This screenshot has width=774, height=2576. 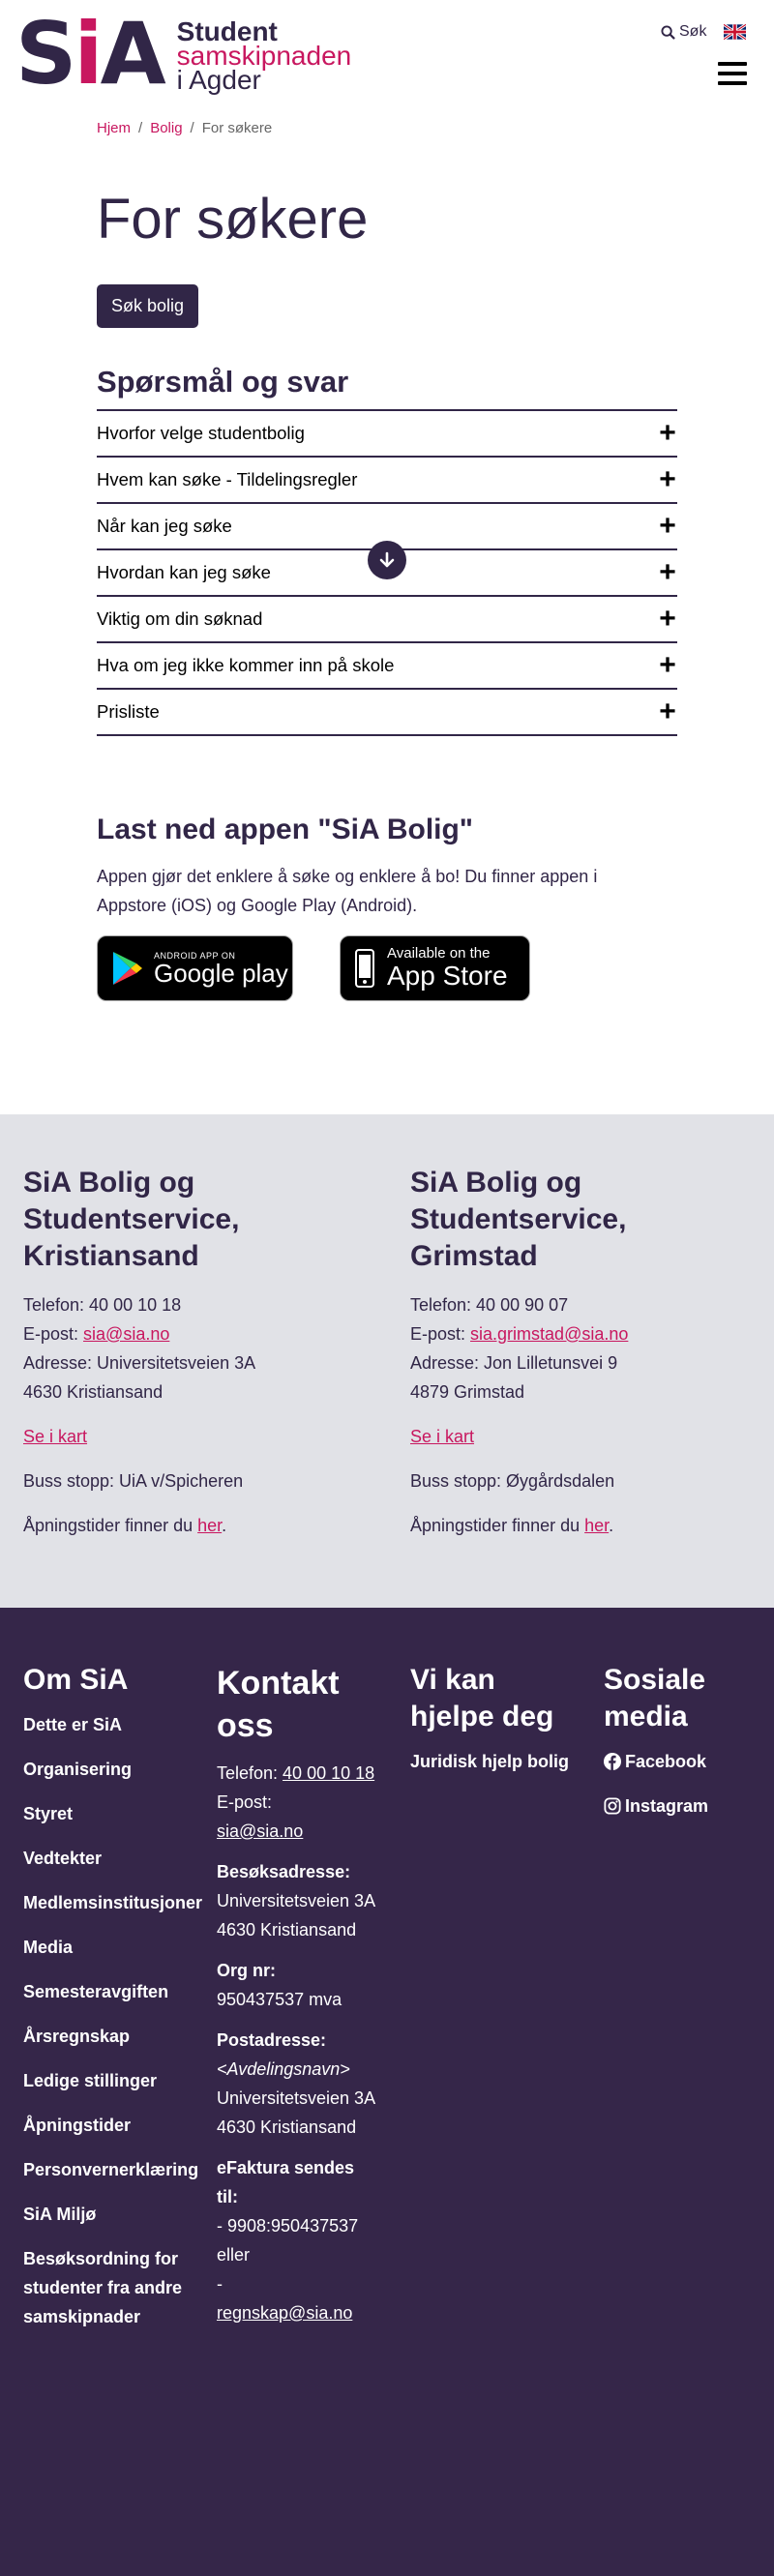 What do you see at coordinates (133, 1481) in the screenshot?
I see `office-bus-stop: Buss stopp: UiA v/Spicheren` at bounding box center [133, 1481].